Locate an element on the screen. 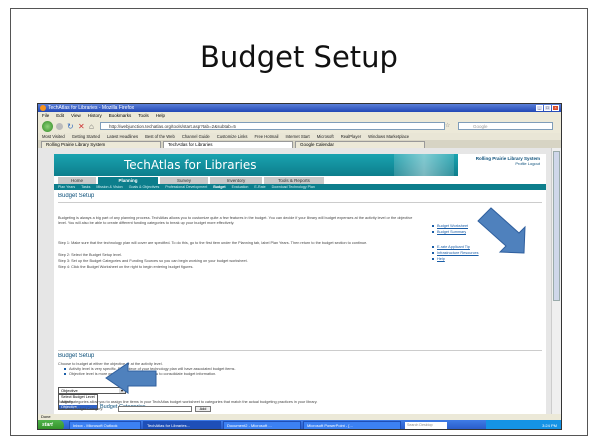 Image resolution: width=598 pixels, height=445 pixels. menu-history: History is located at coordinates (95, 115).